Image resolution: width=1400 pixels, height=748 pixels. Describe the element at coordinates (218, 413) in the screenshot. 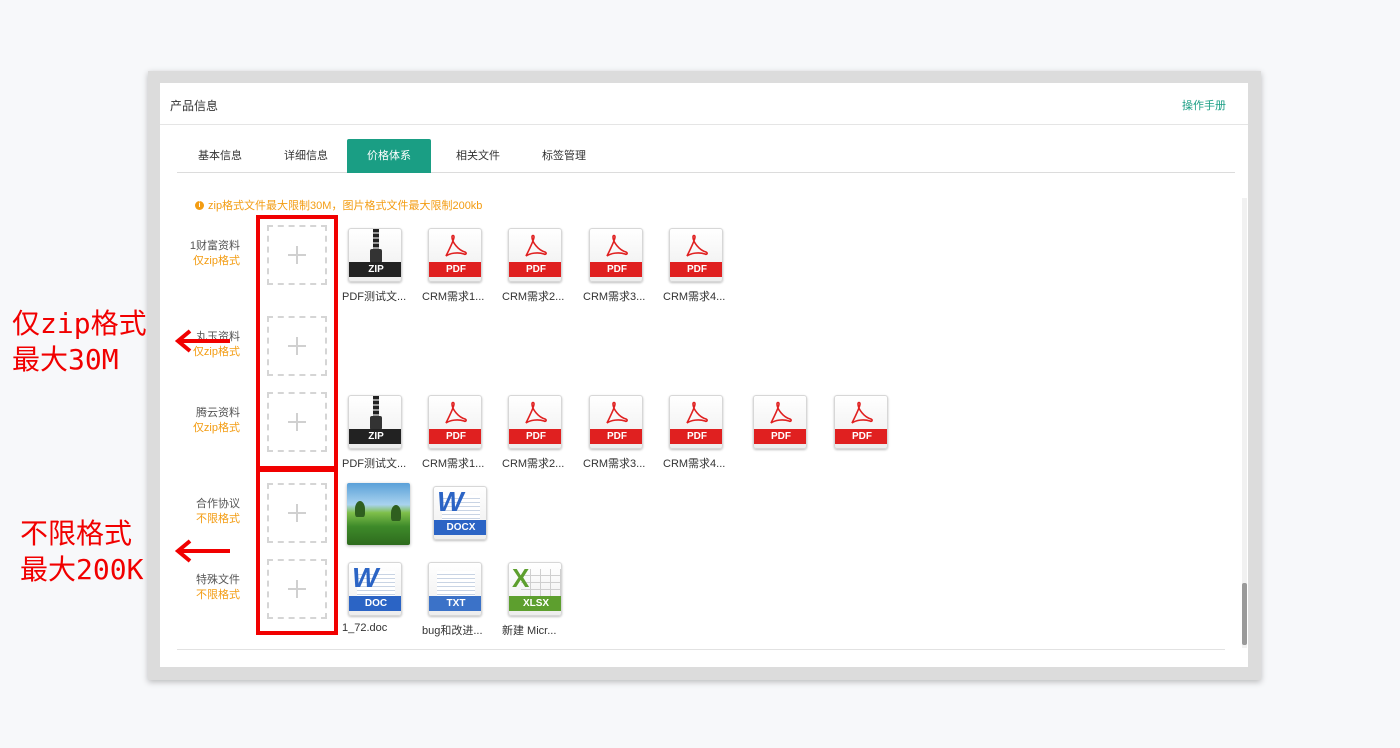

I see `row-name: 腾云资料` at that location.